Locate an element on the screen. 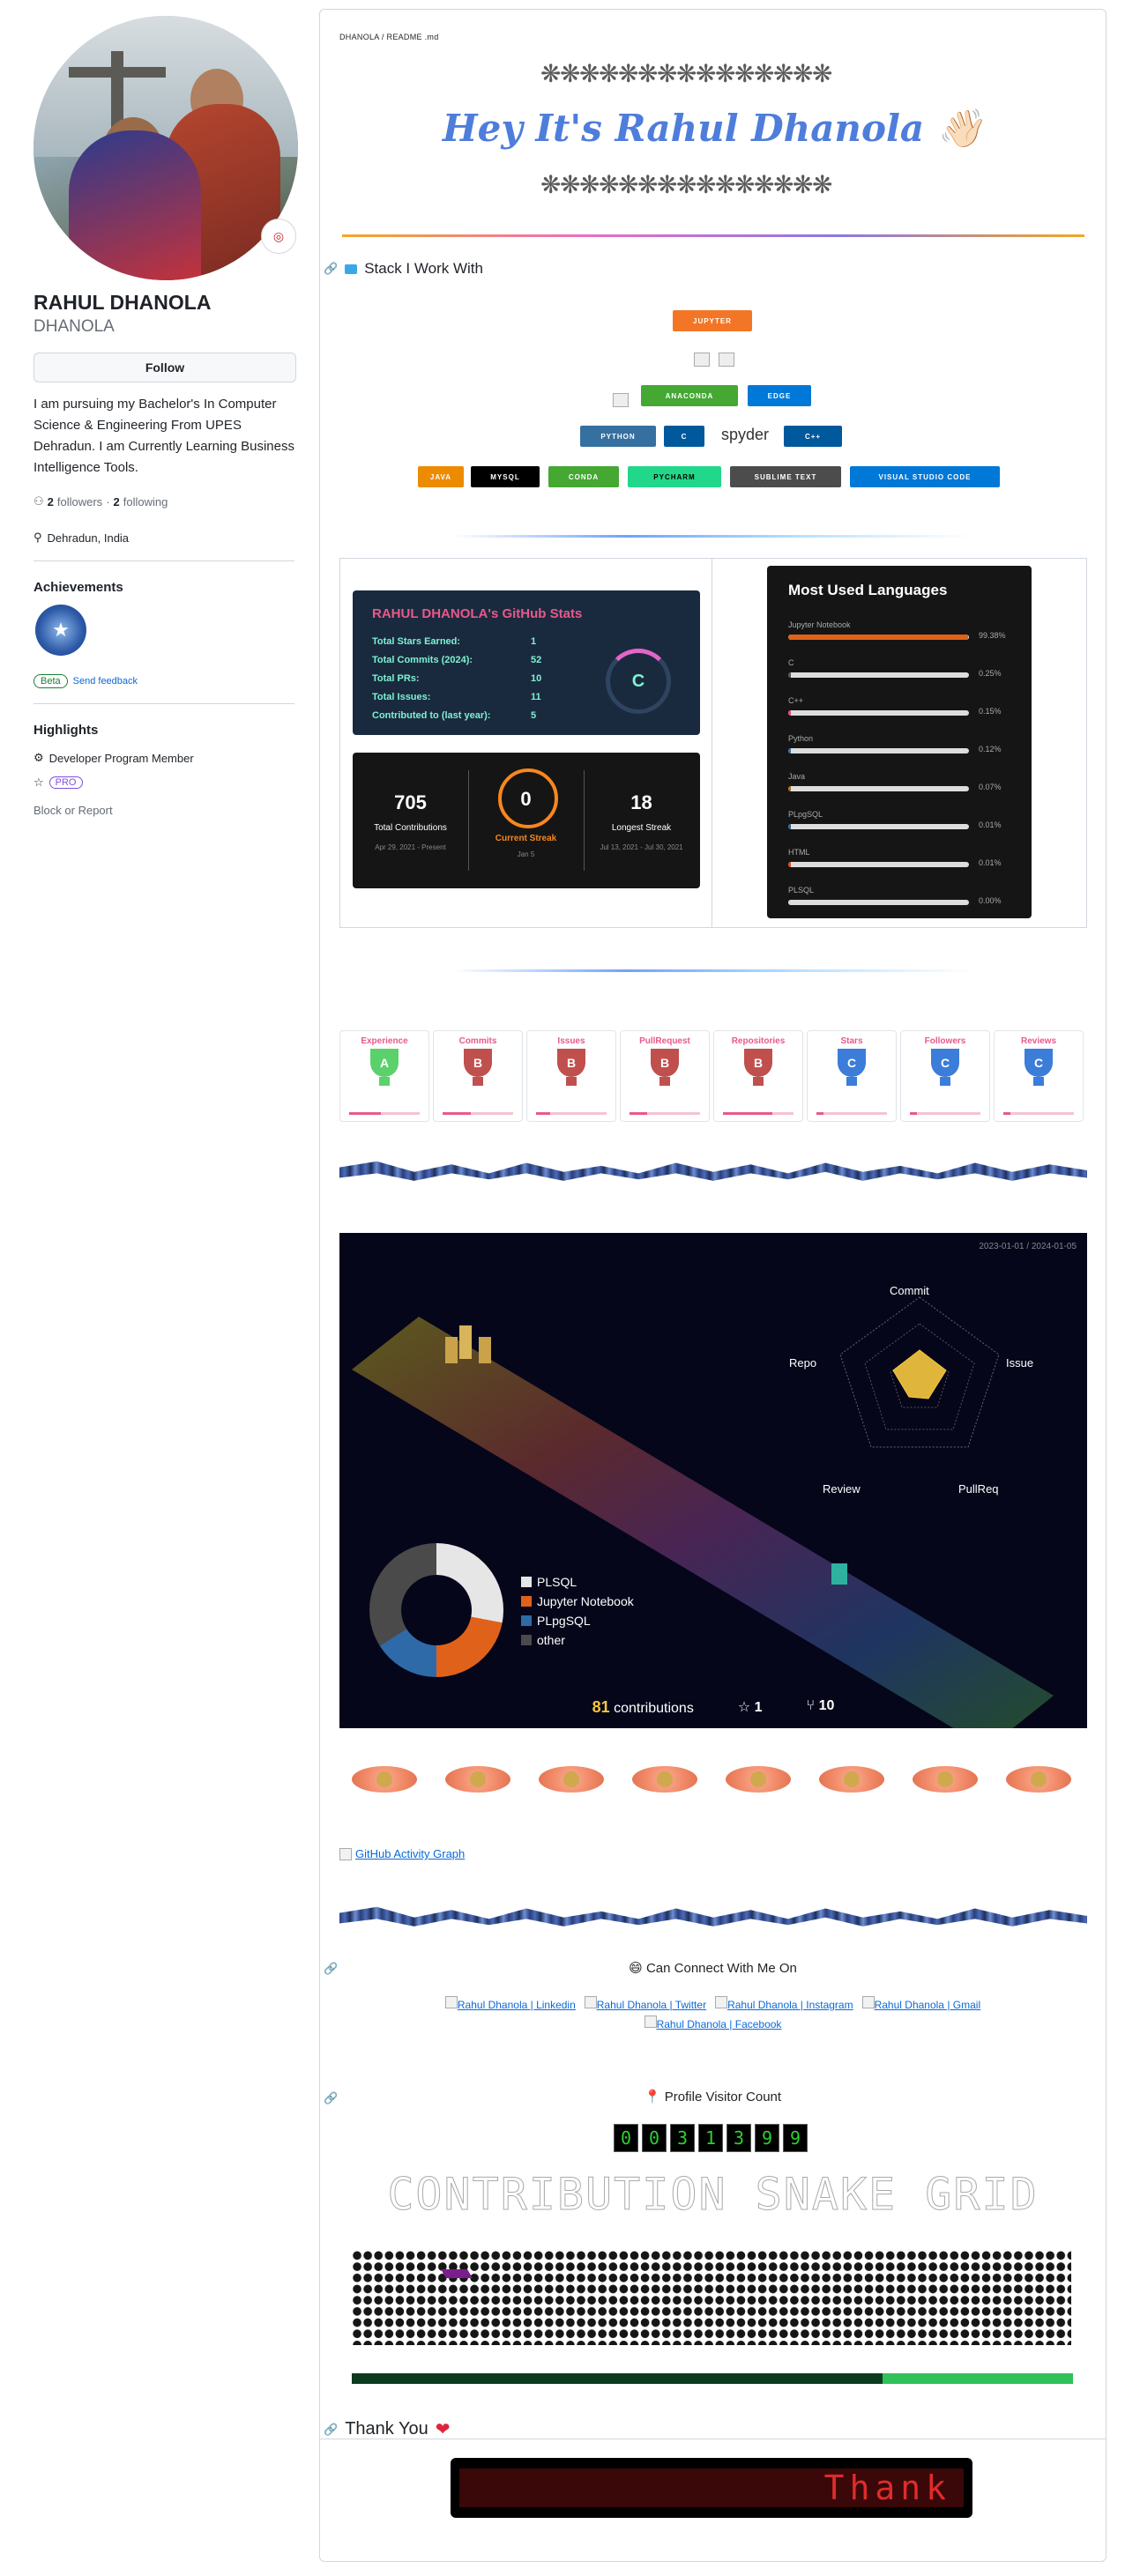 The image size is (1140, 2576). facebook-link: Rahul Dhanola | Facebook is located at coordinates (713, 2023).